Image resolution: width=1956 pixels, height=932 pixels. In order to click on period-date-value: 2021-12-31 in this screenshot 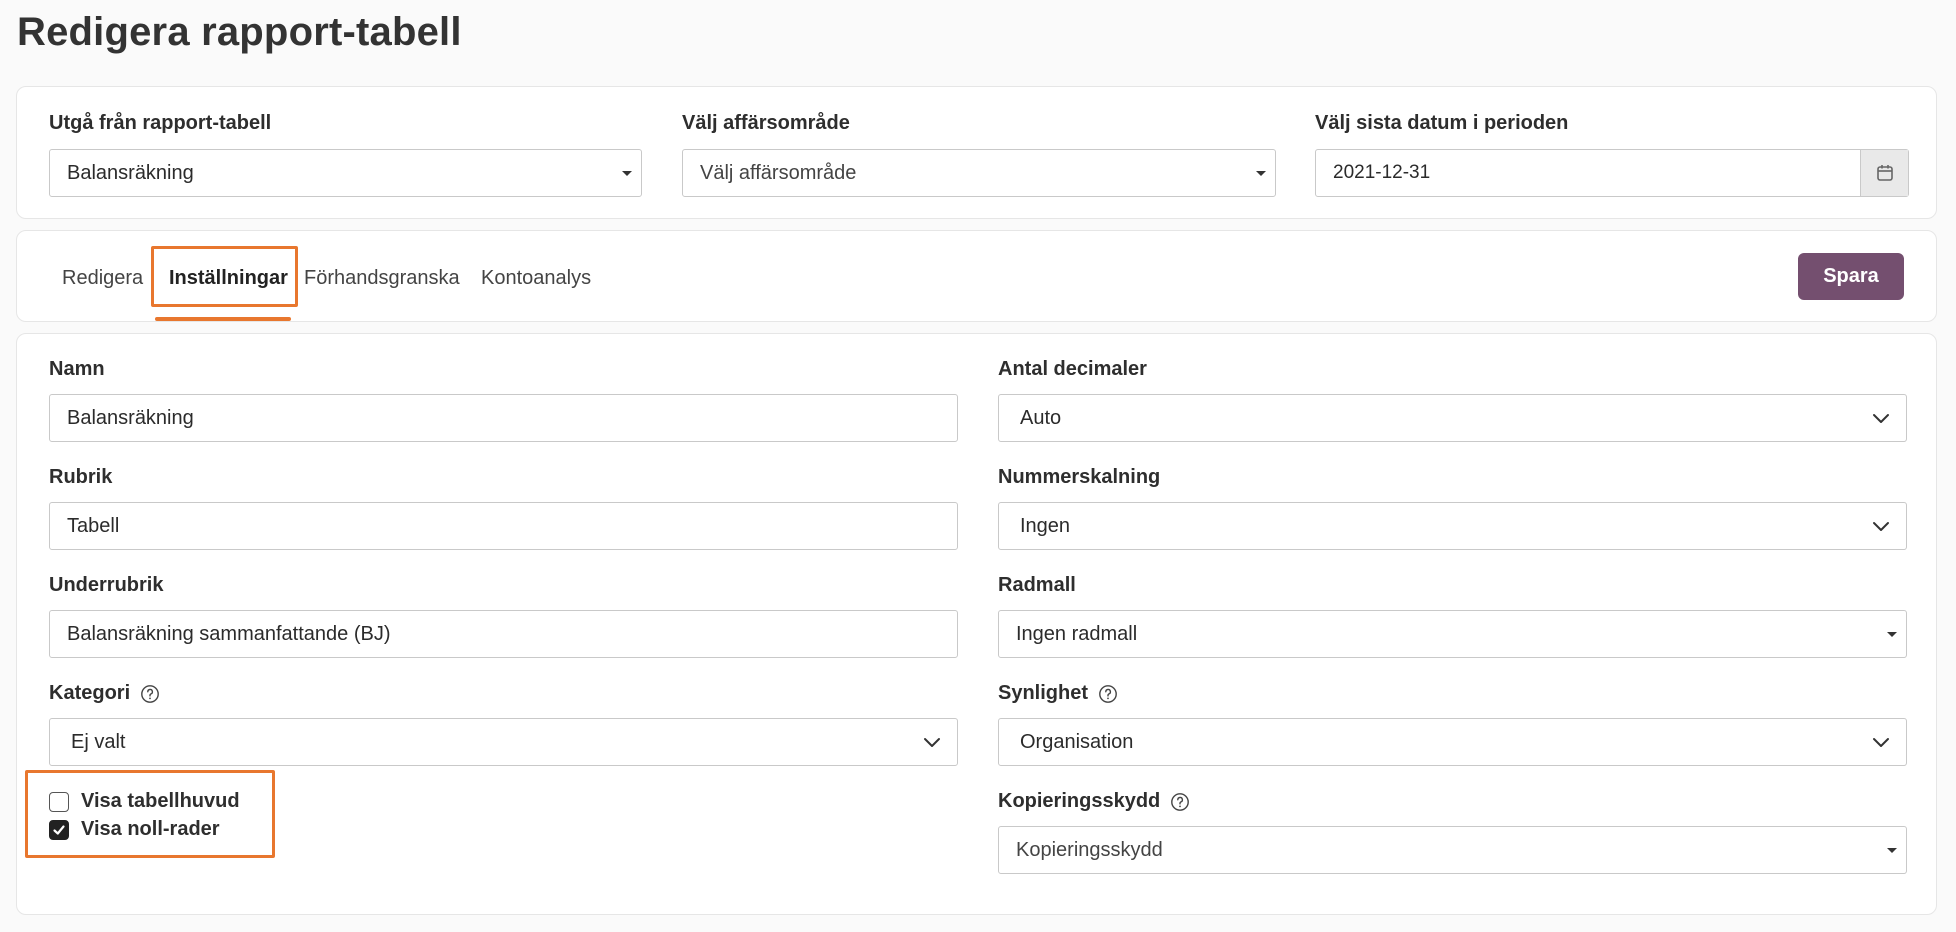, I will do `click(1382, 172)`.